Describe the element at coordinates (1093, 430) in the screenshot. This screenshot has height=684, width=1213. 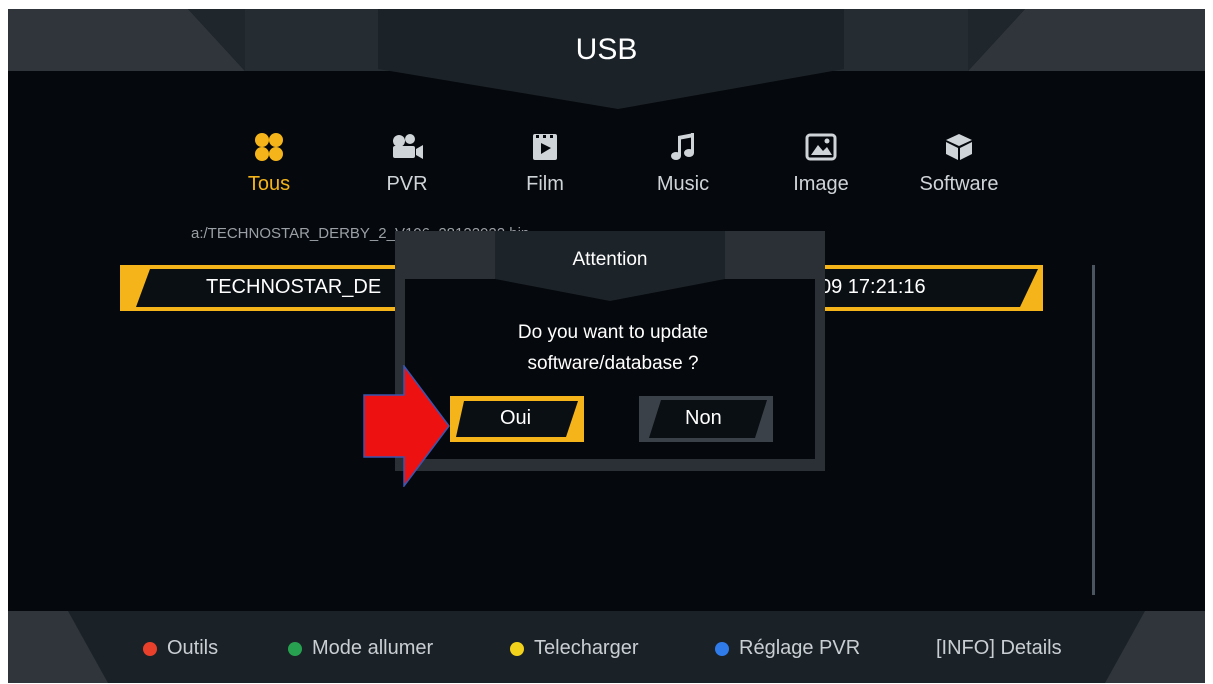
I see `scrollbar` at that location.